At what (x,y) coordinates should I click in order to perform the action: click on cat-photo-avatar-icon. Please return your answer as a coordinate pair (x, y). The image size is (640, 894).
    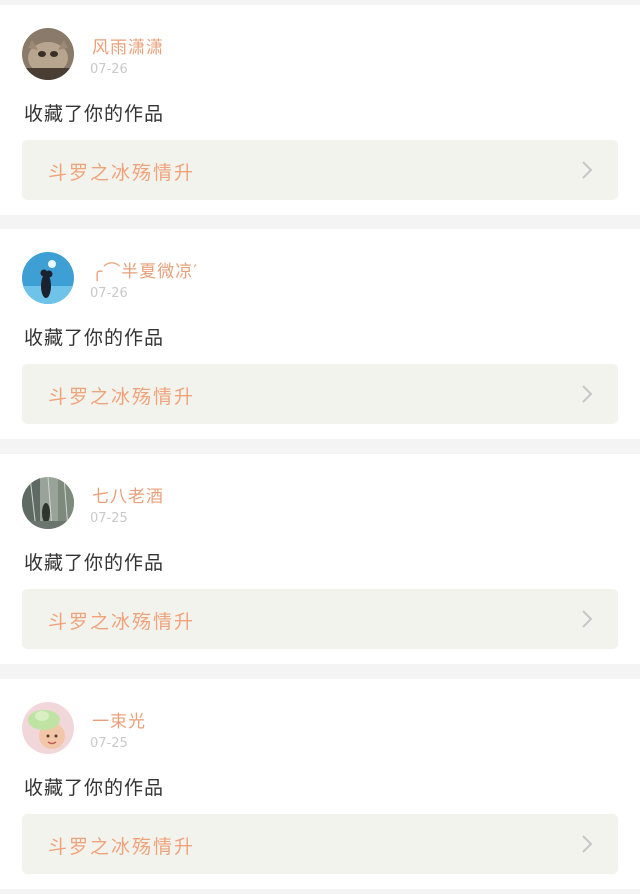
    Looking at the image, I should click on (48, 54).